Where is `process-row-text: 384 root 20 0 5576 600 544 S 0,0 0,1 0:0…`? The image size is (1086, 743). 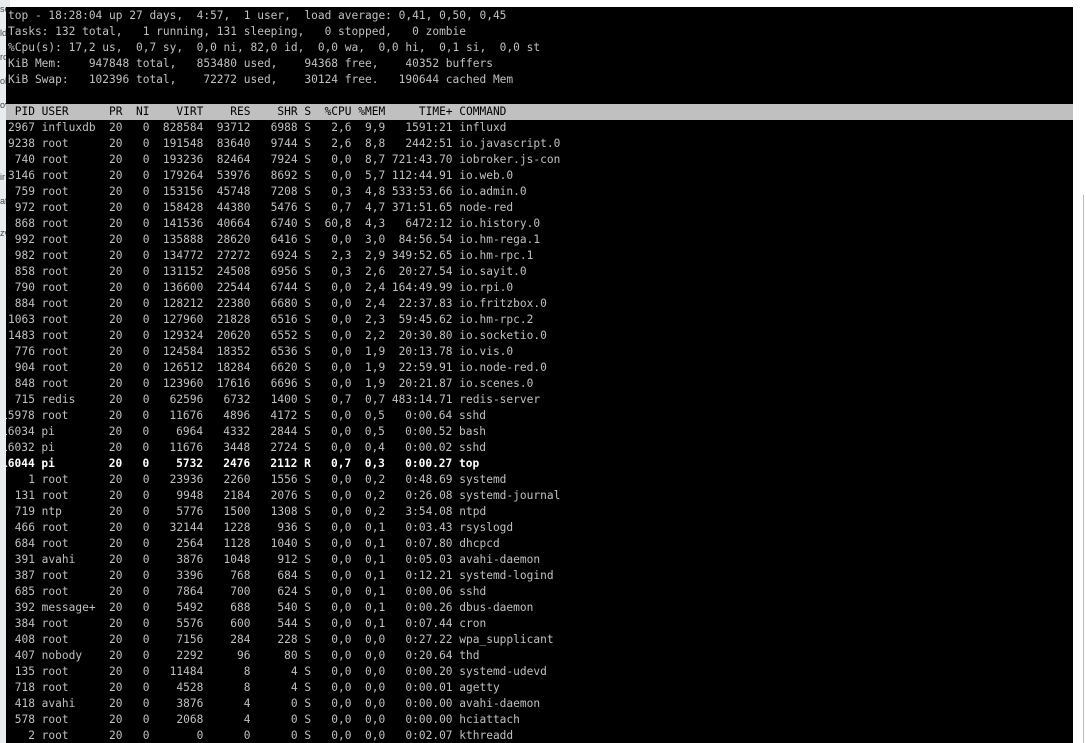
process-row-text: 384 root 20 0 5576 600 544 S 0,0 0,1 0:0… is located at coordinates (247, 623).